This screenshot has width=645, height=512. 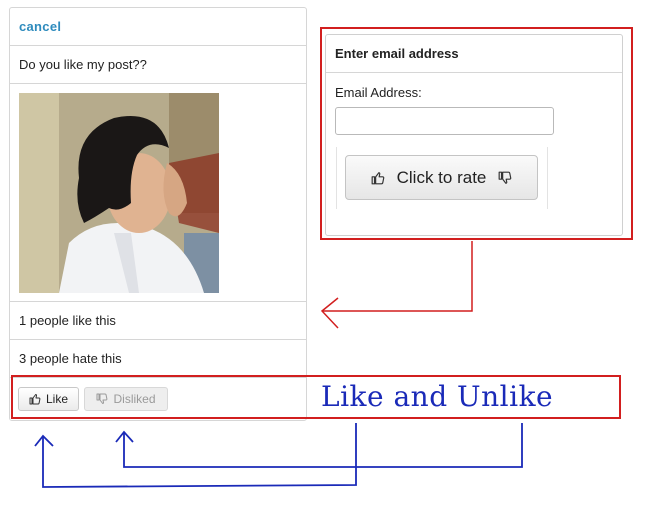 I want to click on red-arrowhead, so click(x=329, y=313).